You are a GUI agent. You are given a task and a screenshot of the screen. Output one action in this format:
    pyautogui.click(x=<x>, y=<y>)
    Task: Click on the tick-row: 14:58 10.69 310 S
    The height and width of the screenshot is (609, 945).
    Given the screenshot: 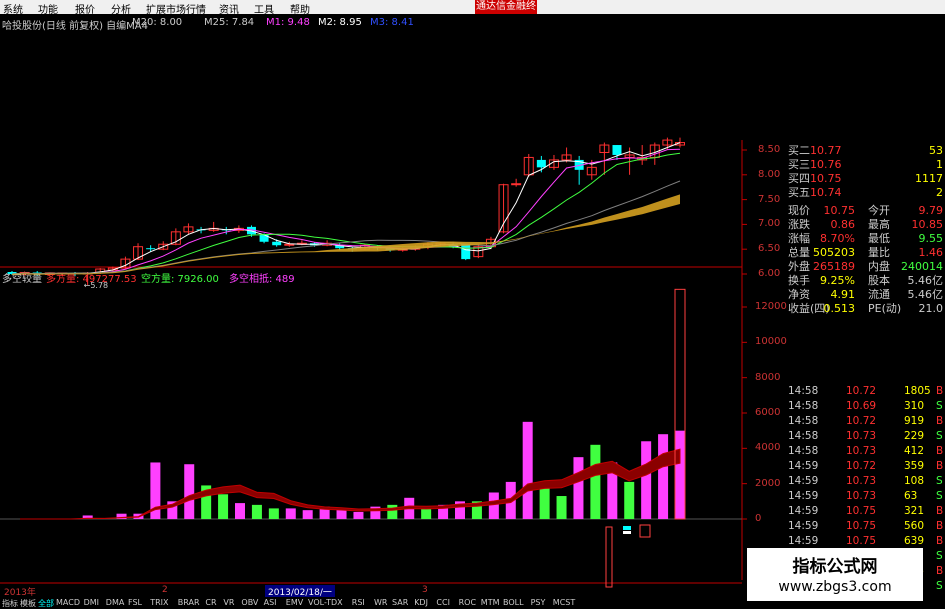 What is the action you would take?
    pyautogui.click(x=865, y=406)
    